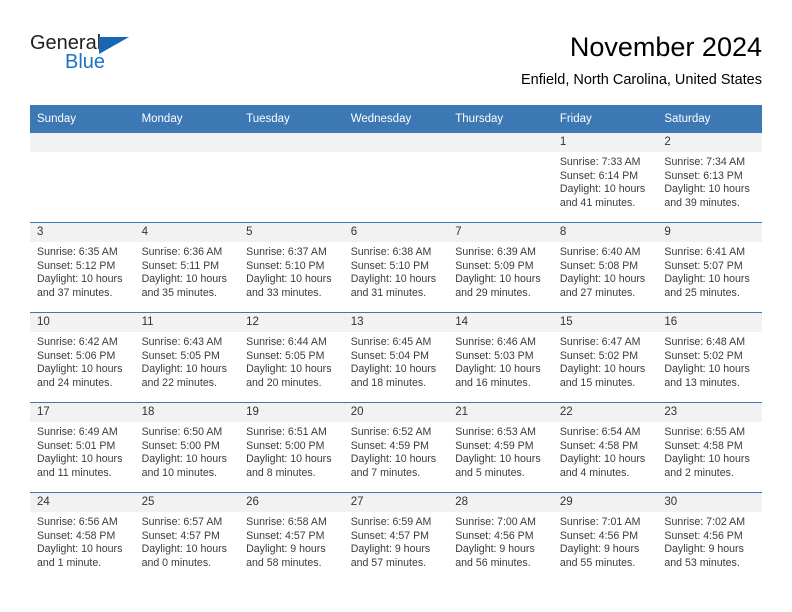  What do you see at coordinates (705, 342) in the screenshot?
I see `sunrise-text: Sunrise: 6:48 AM` at bounding box center [705, 342].